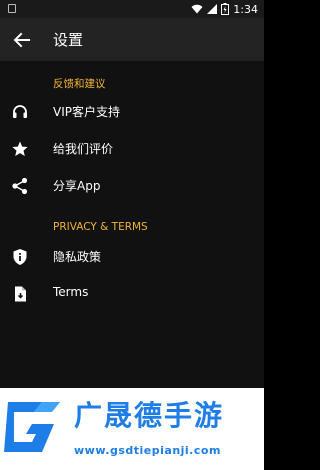  I want to click on section-header-privacy: PRIVACY & TERMS, so click(100, 227).